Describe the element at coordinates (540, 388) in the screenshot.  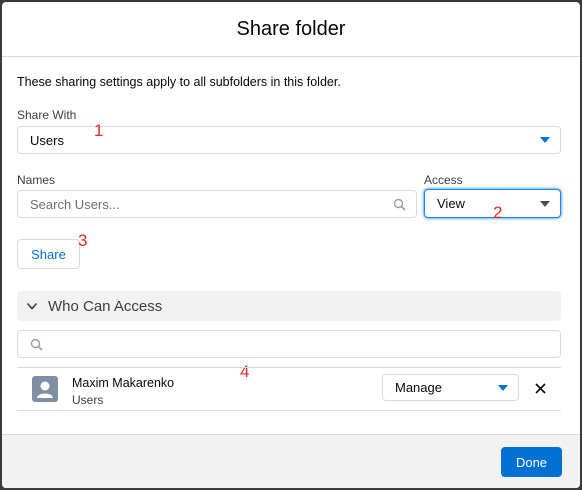
I see `close-icon` at that location.